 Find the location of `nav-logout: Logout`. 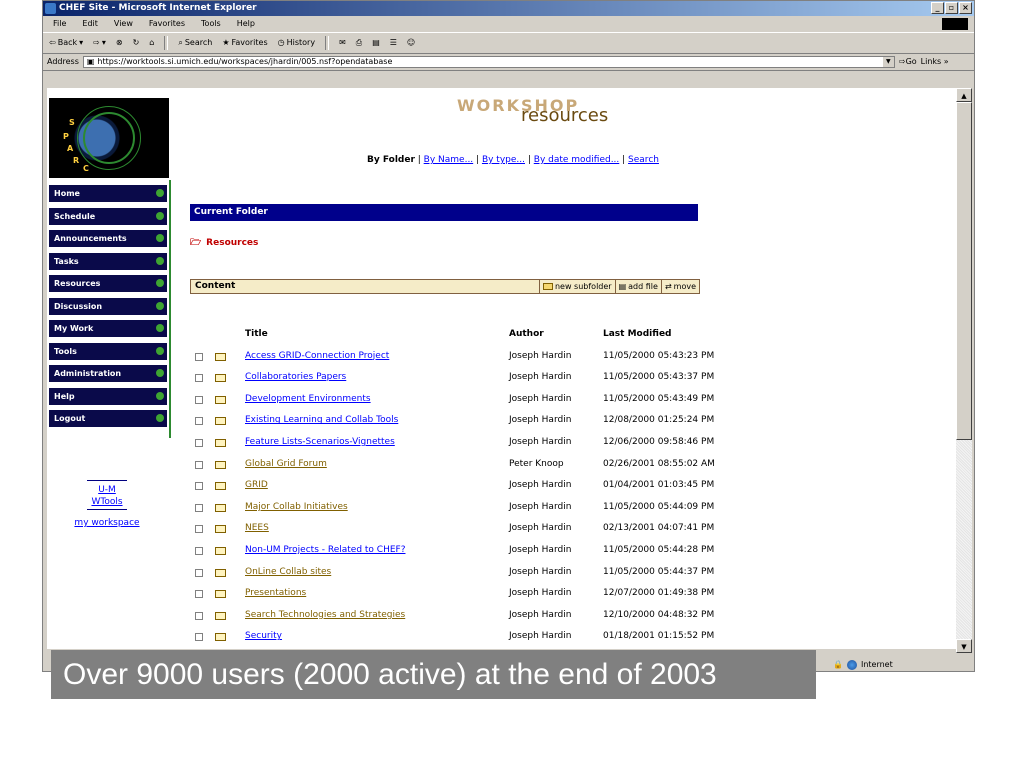

nav-logout: Logout is located at coordinates (108, 418).